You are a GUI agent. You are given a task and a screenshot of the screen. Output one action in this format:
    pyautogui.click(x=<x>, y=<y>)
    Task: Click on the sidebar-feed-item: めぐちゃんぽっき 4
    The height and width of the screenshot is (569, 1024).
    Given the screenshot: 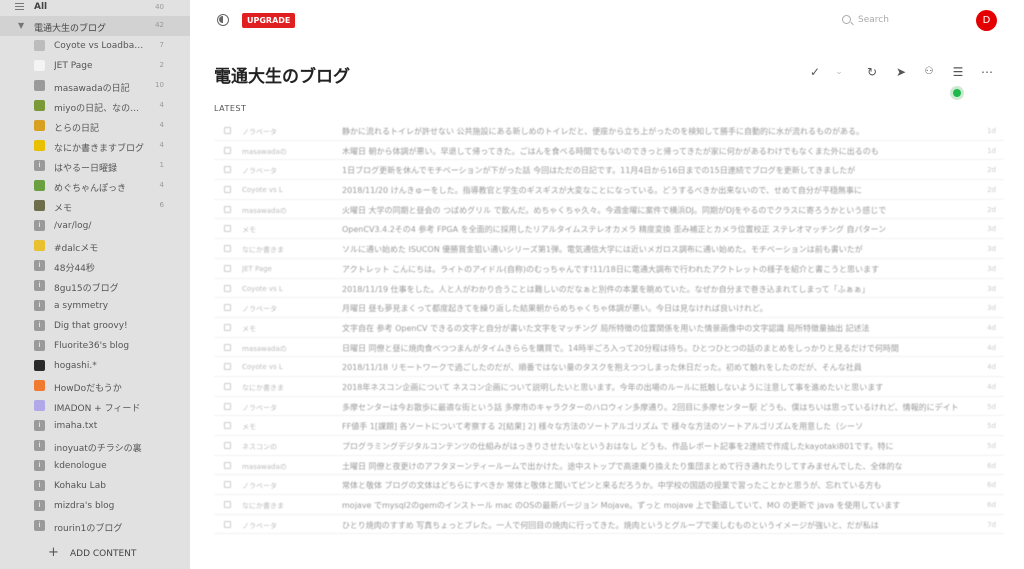 What is the action you would take?
    pyautogui.click(x=95, y=186)
    